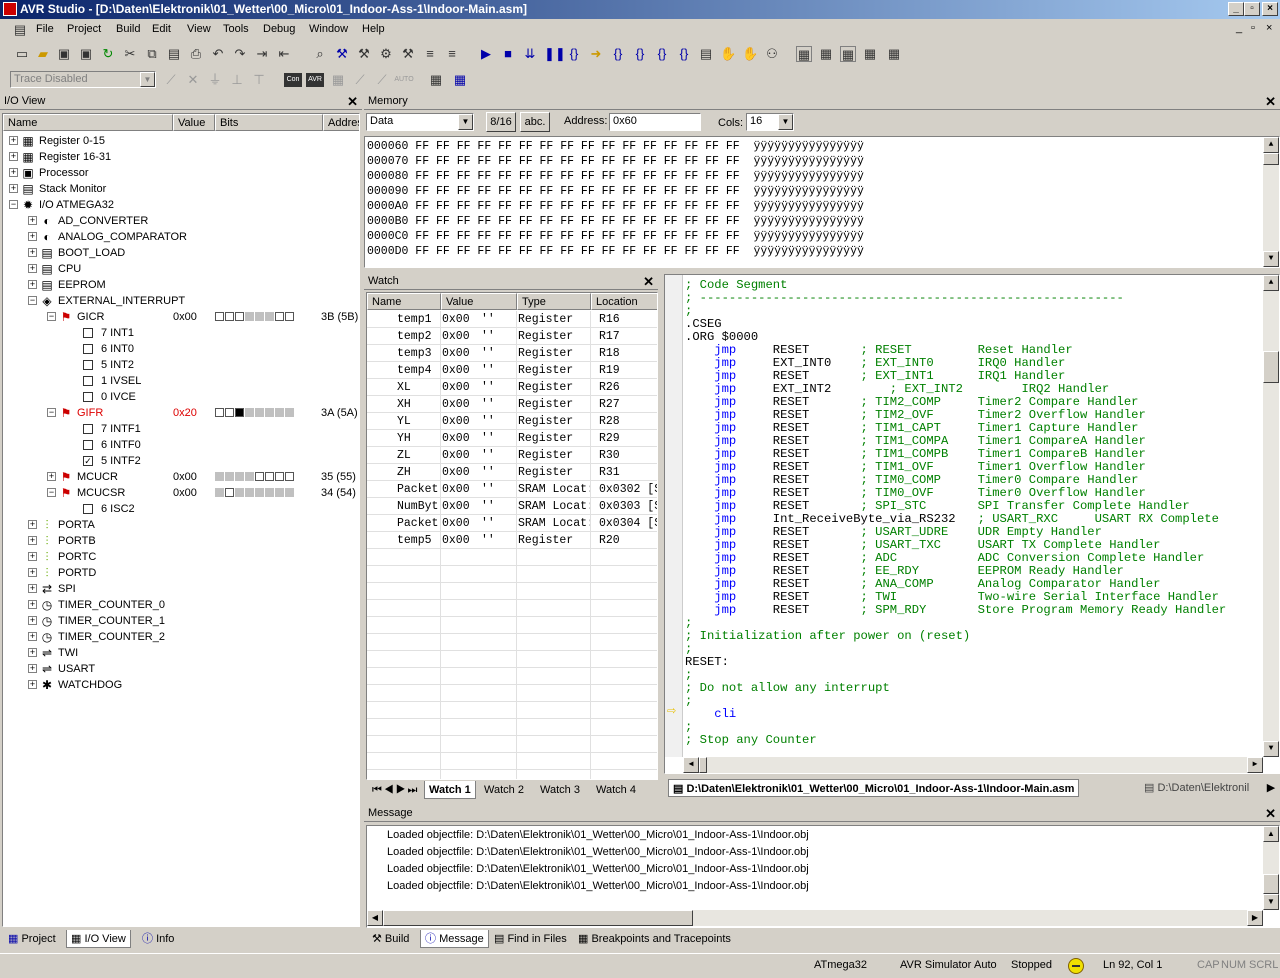 The image size is (1280, 978). What do you see at coordinates (341, 122) in the screenshot?
I see `io-col-address: Addres` at bounding box center [341, 122].